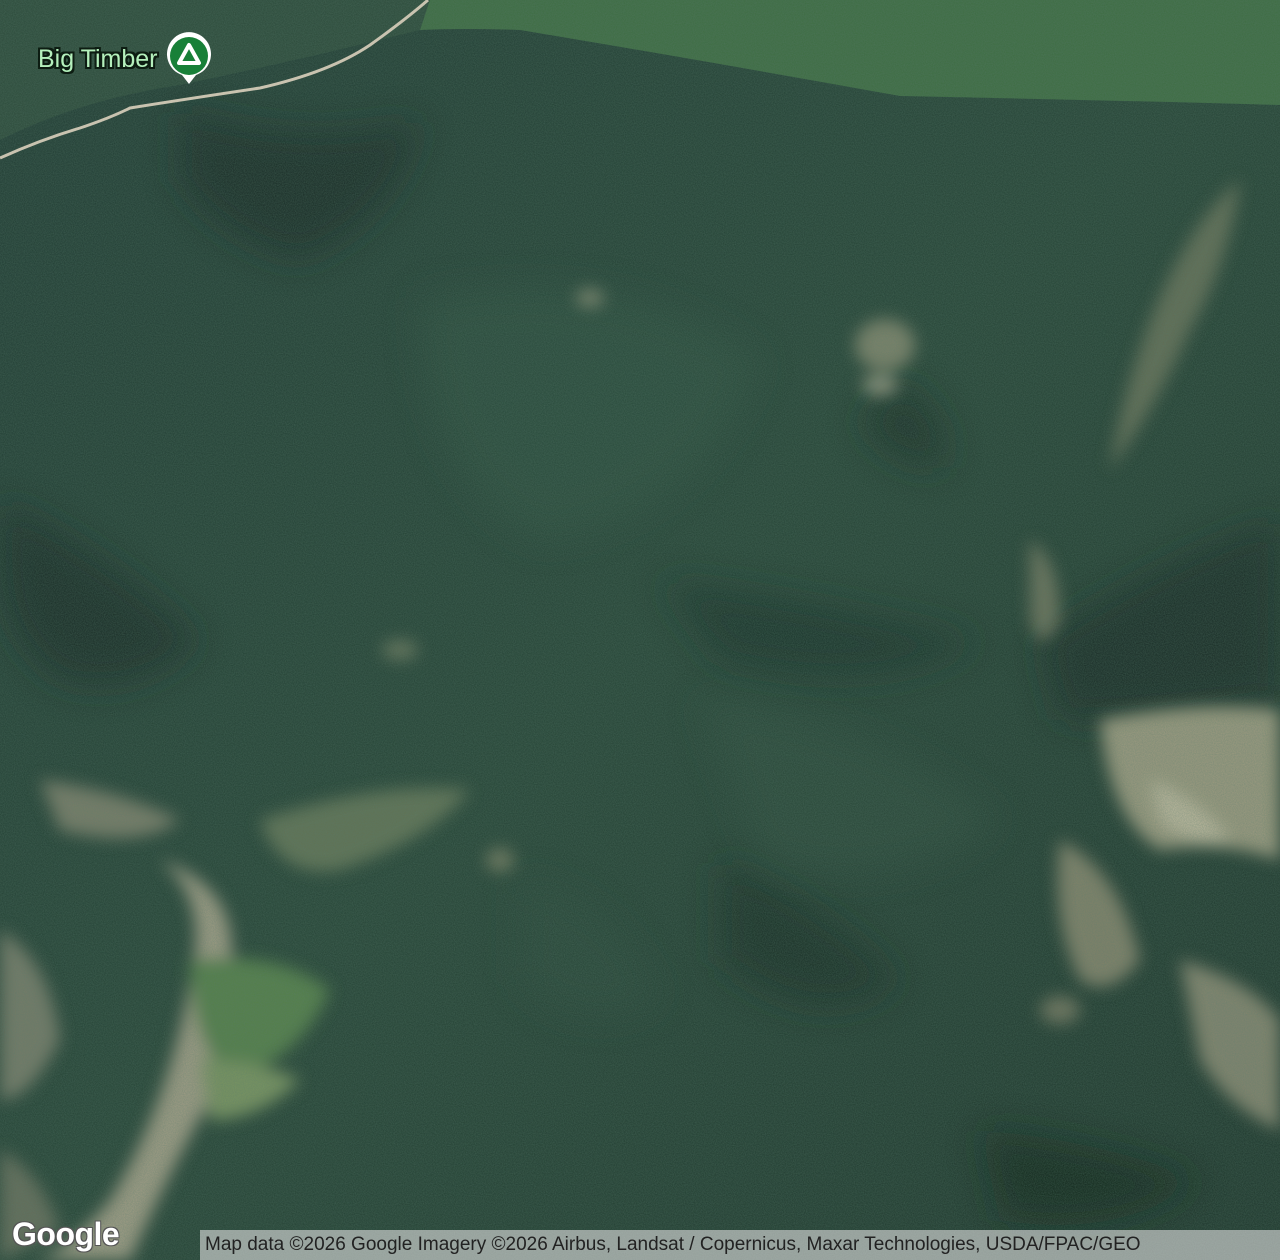 The height and width of the screenshot is (1260, 1280). I want to click on google-logo: Google, so click(66, 1234).